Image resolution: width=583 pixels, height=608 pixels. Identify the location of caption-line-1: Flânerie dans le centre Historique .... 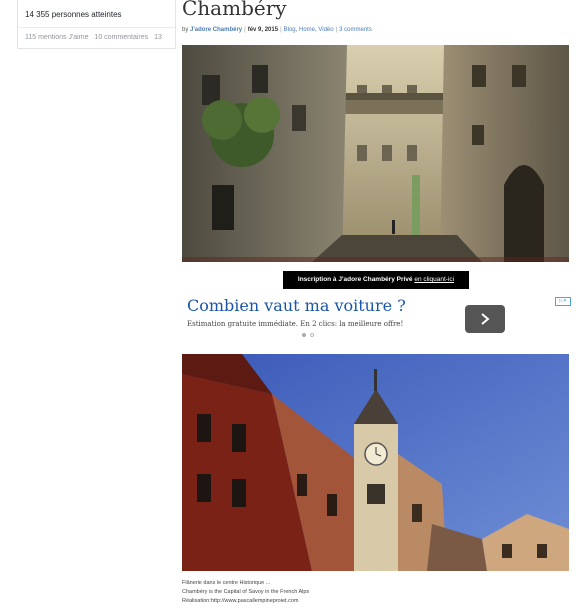
(226, 583).